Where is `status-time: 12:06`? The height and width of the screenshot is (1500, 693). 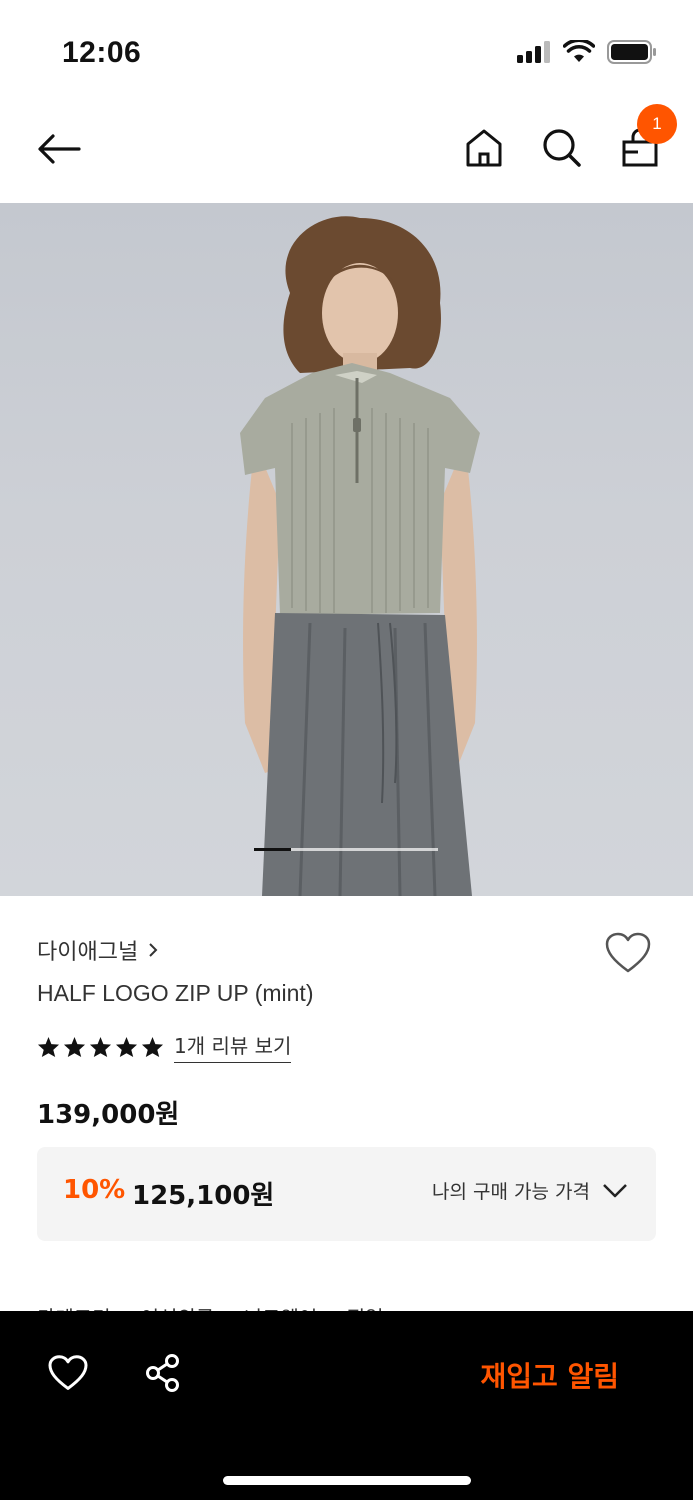 status-time: 12:06 is located at coordinates (102, 52).